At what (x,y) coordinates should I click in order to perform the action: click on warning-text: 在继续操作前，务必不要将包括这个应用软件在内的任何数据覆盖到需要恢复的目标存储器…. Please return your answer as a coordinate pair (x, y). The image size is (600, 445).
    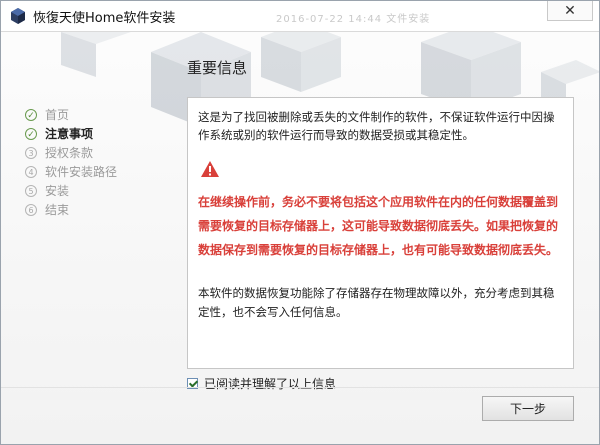
    Looking at the image, I should click on (378, 226).